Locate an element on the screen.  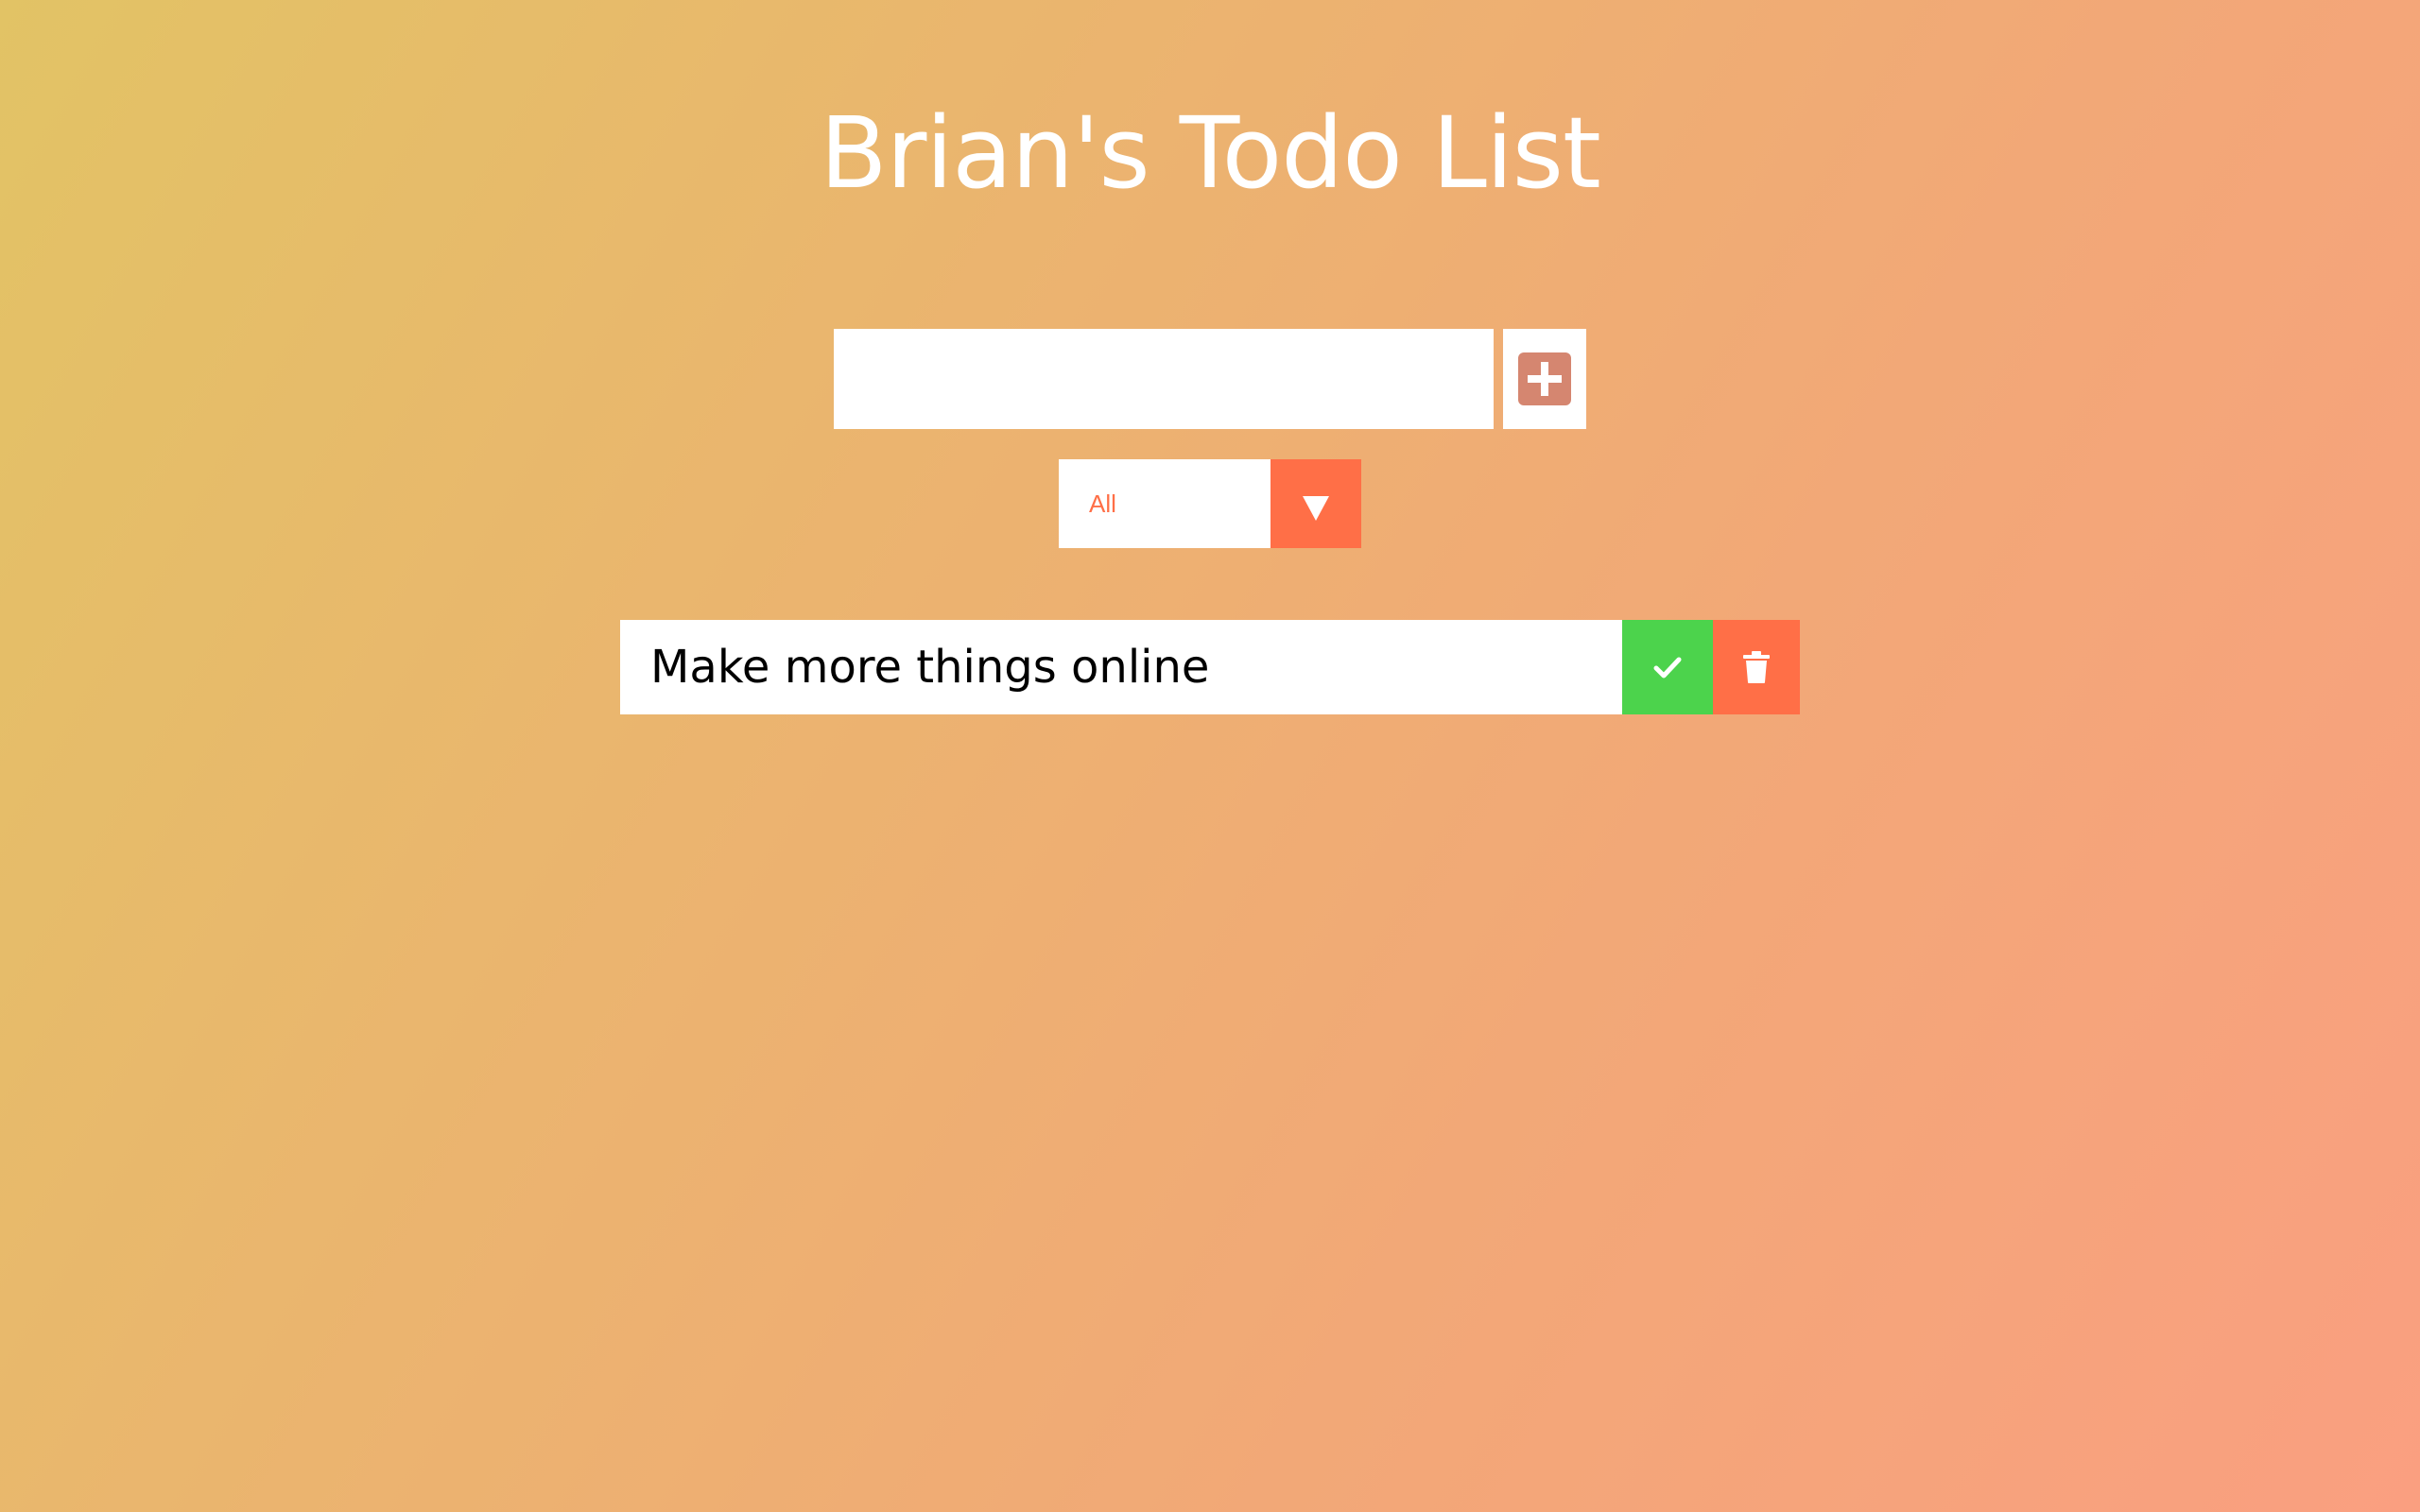
filter-selected-value: All is located at coordinates (1103, 504).